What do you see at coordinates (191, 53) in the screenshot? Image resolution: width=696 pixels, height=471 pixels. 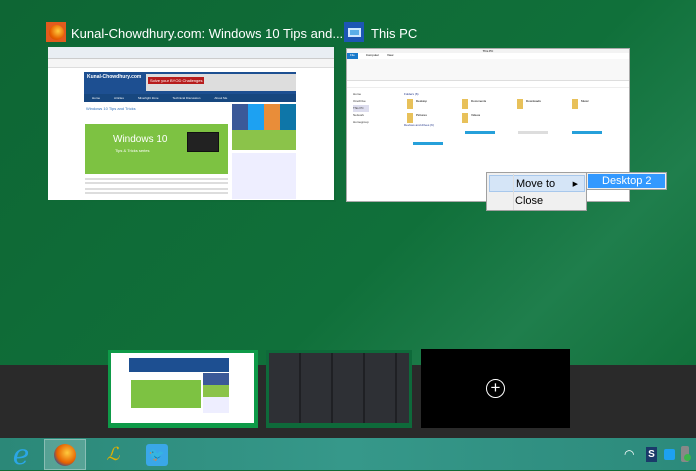 I see `browser-tabs` at bounding box center [191, 53].